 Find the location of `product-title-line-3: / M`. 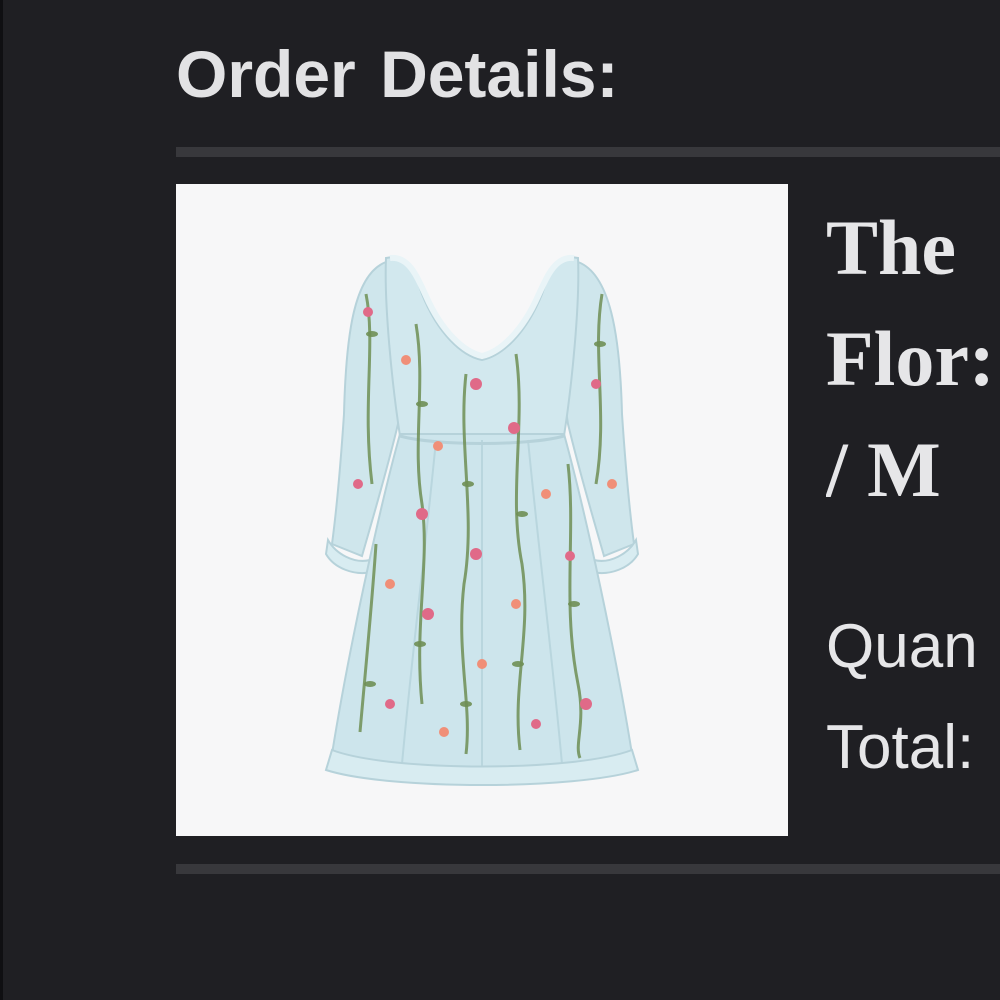

product-title-line-3: / M is located at coordinates (883, 469).